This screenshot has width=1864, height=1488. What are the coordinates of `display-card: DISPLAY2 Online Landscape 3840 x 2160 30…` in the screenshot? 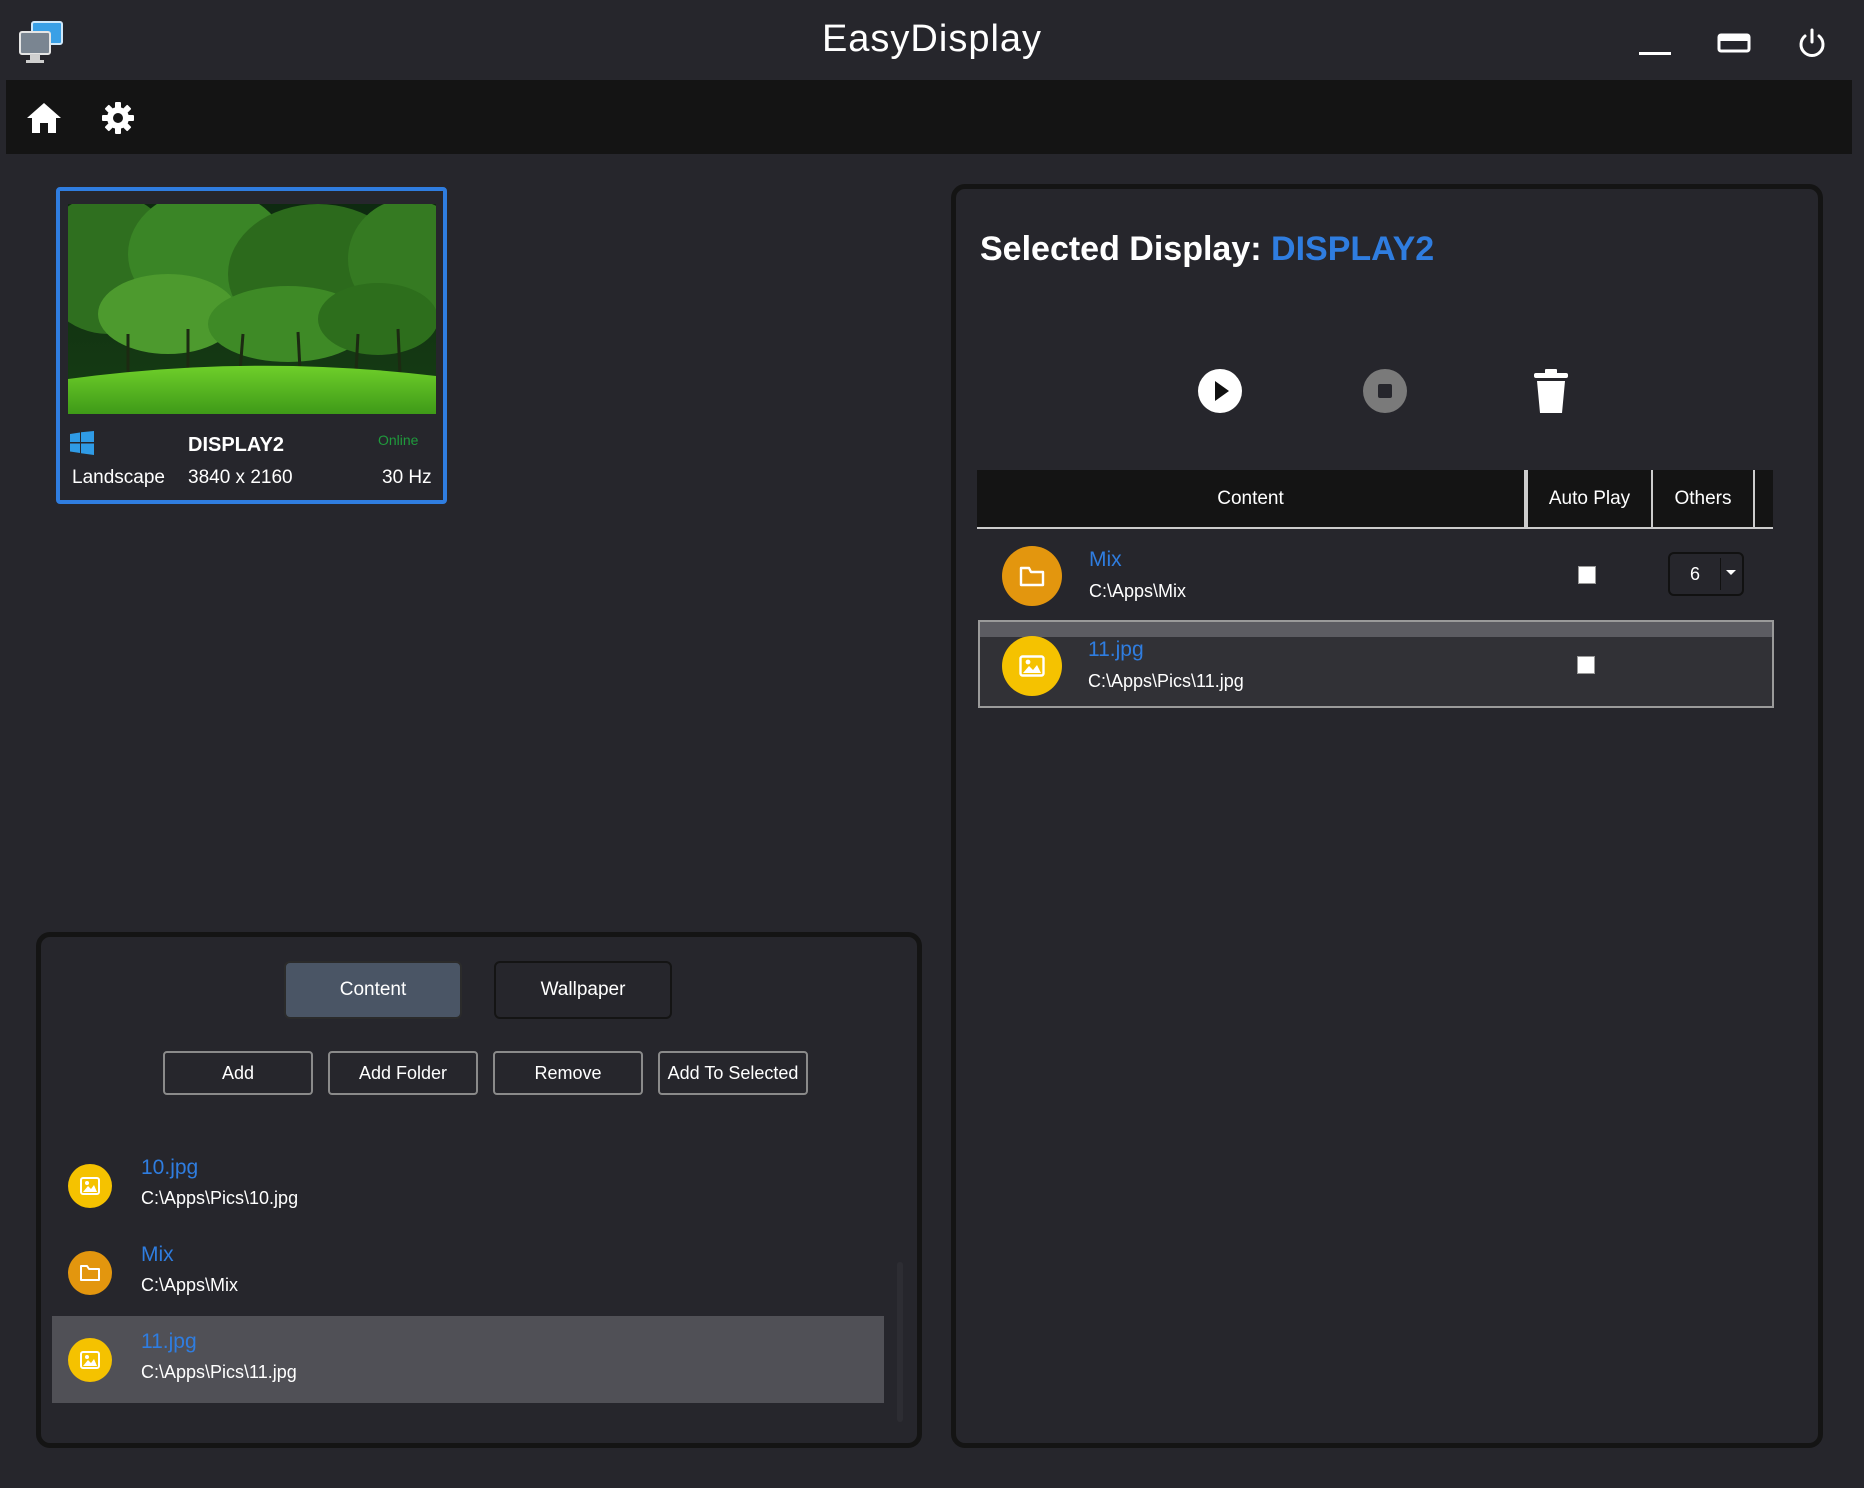 It's located at (251, 345).